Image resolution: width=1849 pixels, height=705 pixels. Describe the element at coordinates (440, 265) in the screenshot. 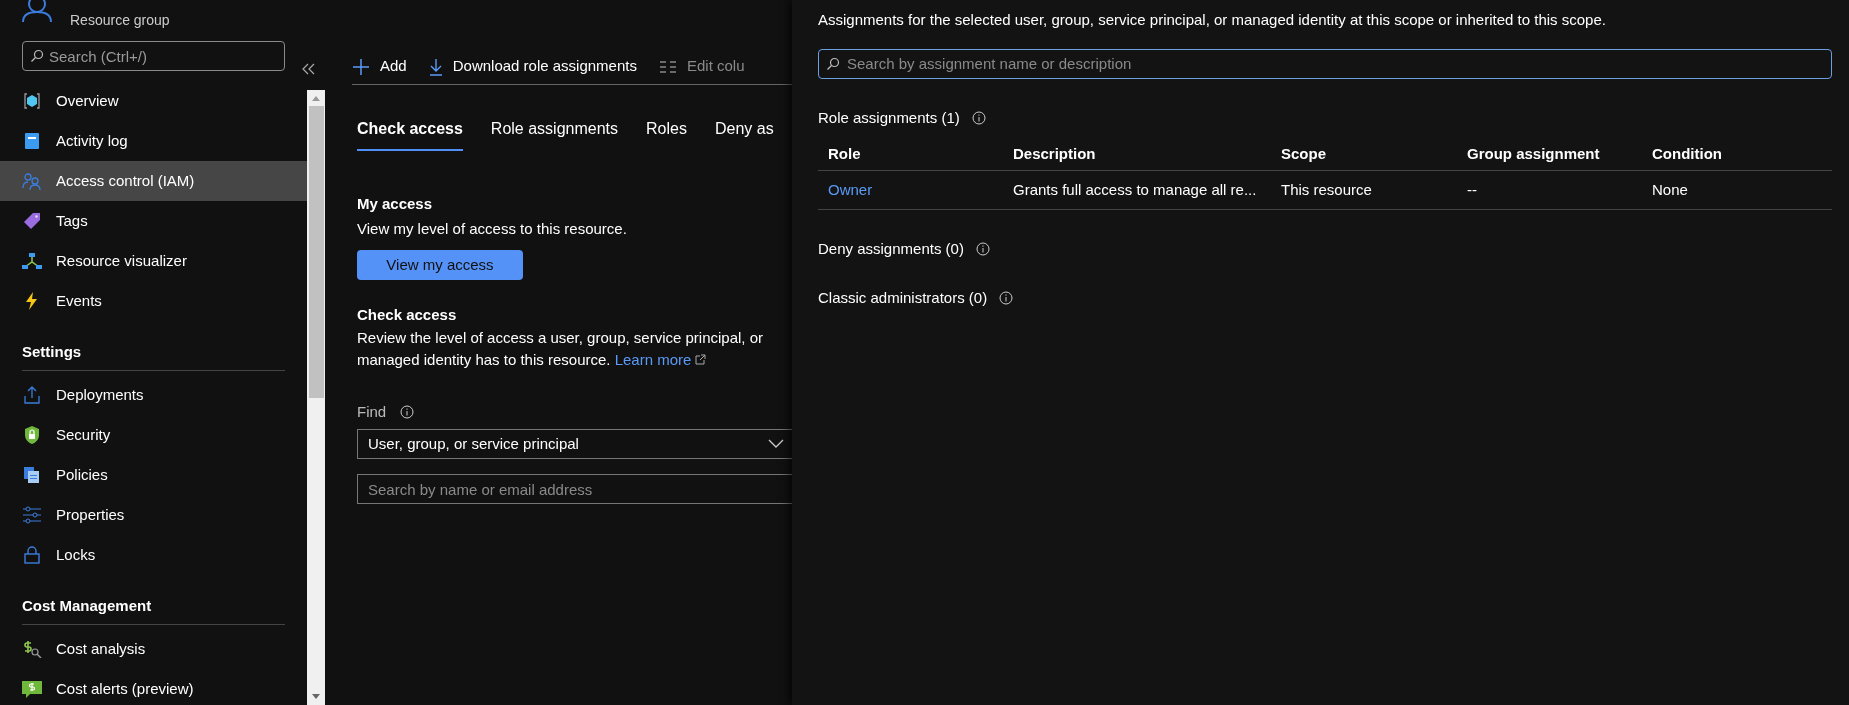

I see `view-access-button: View my access` at that location.